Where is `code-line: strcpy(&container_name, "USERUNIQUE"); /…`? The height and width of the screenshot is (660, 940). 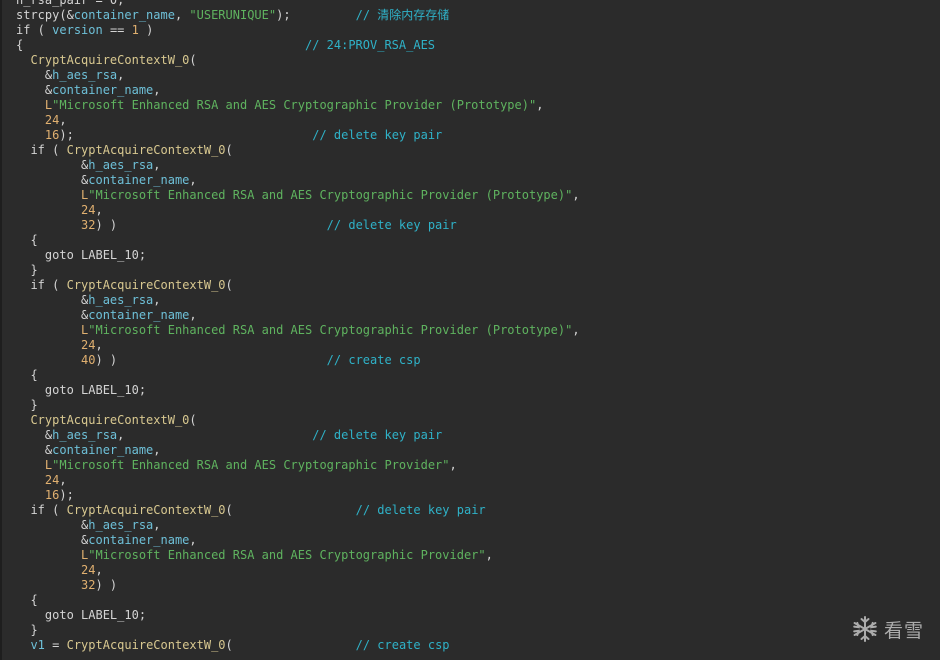 code-line: strcpy(&container_name, "USERUNIQUE"); /… is located at coordinates (298, 15).